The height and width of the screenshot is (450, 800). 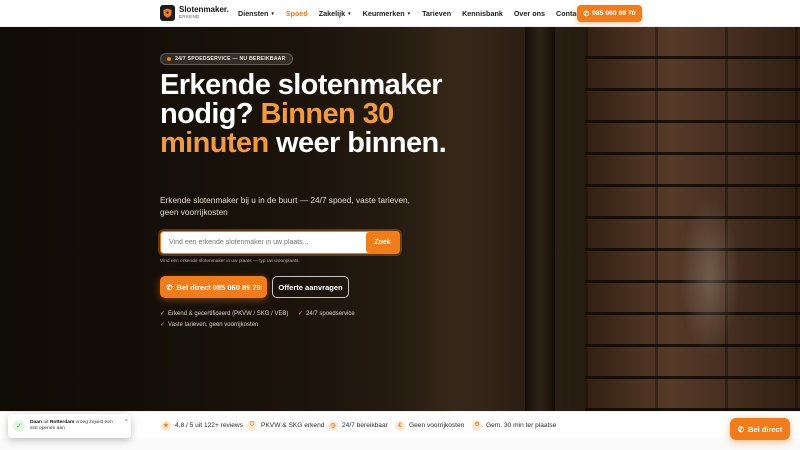 I want to click on nav-phone-label: 085 060 89 70, so click(x=614, y=13).